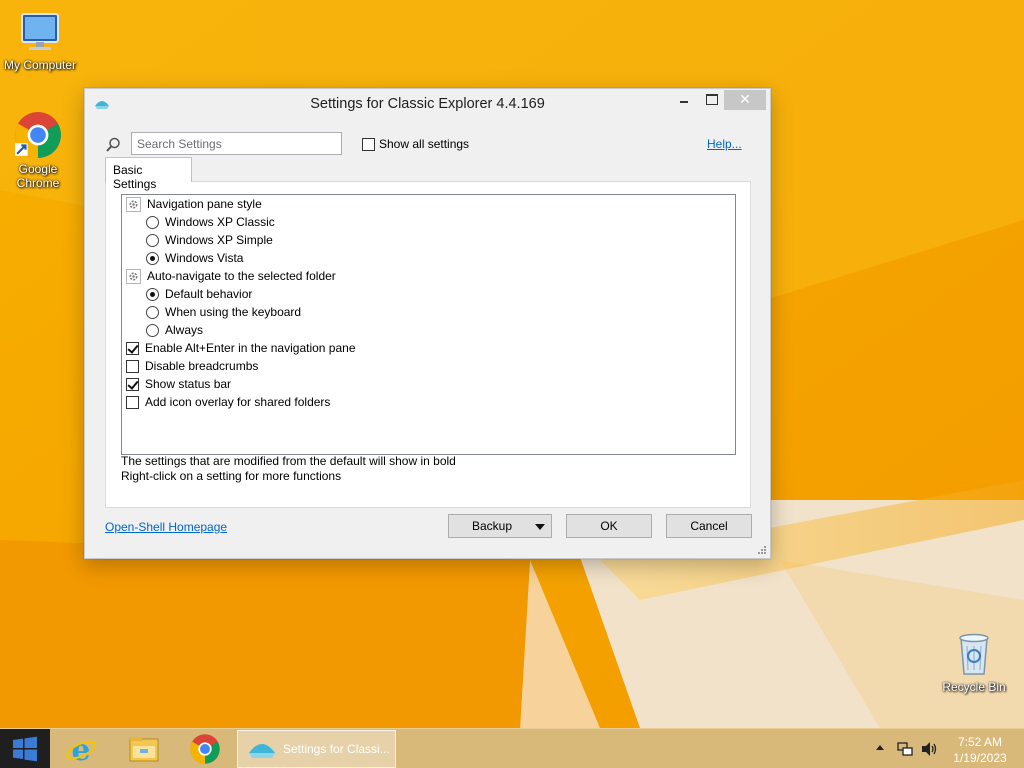  I want to click on settings-radio-option: Windows XP Simple, so click(209, 240).